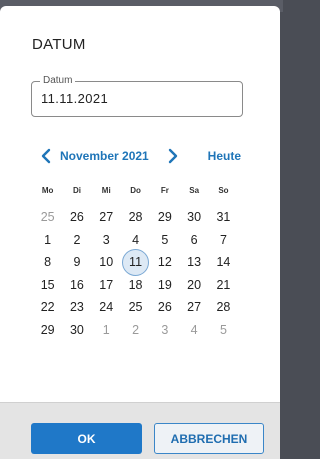 Image resolution: width=320 pixels, height=459 pixels. I want to click on weekday-label: Di, so click(76, 190).